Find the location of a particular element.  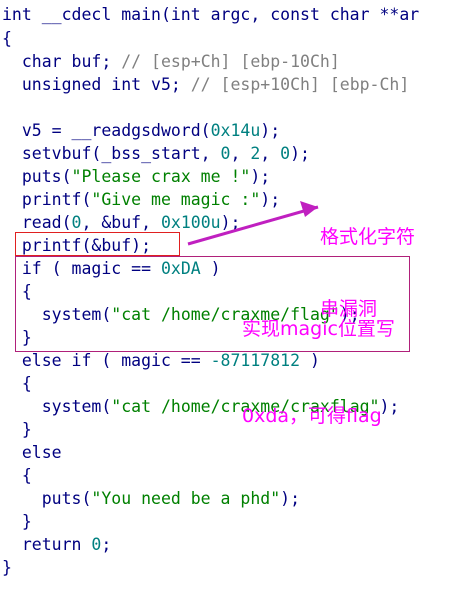

code-line-v5-decl: unsigned int v5; // [esp+10Ch] [ebp-Ch] is located at coordinates (206, 84).